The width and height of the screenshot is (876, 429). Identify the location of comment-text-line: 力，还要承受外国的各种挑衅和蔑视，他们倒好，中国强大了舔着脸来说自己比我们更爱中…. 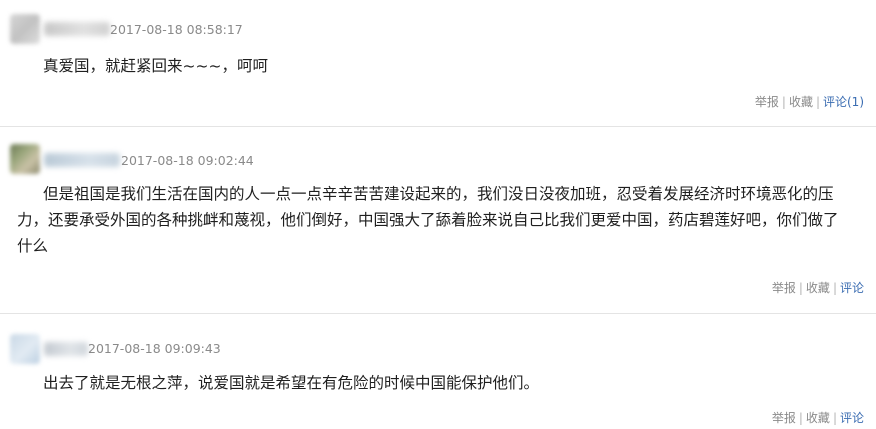
(428, 220).